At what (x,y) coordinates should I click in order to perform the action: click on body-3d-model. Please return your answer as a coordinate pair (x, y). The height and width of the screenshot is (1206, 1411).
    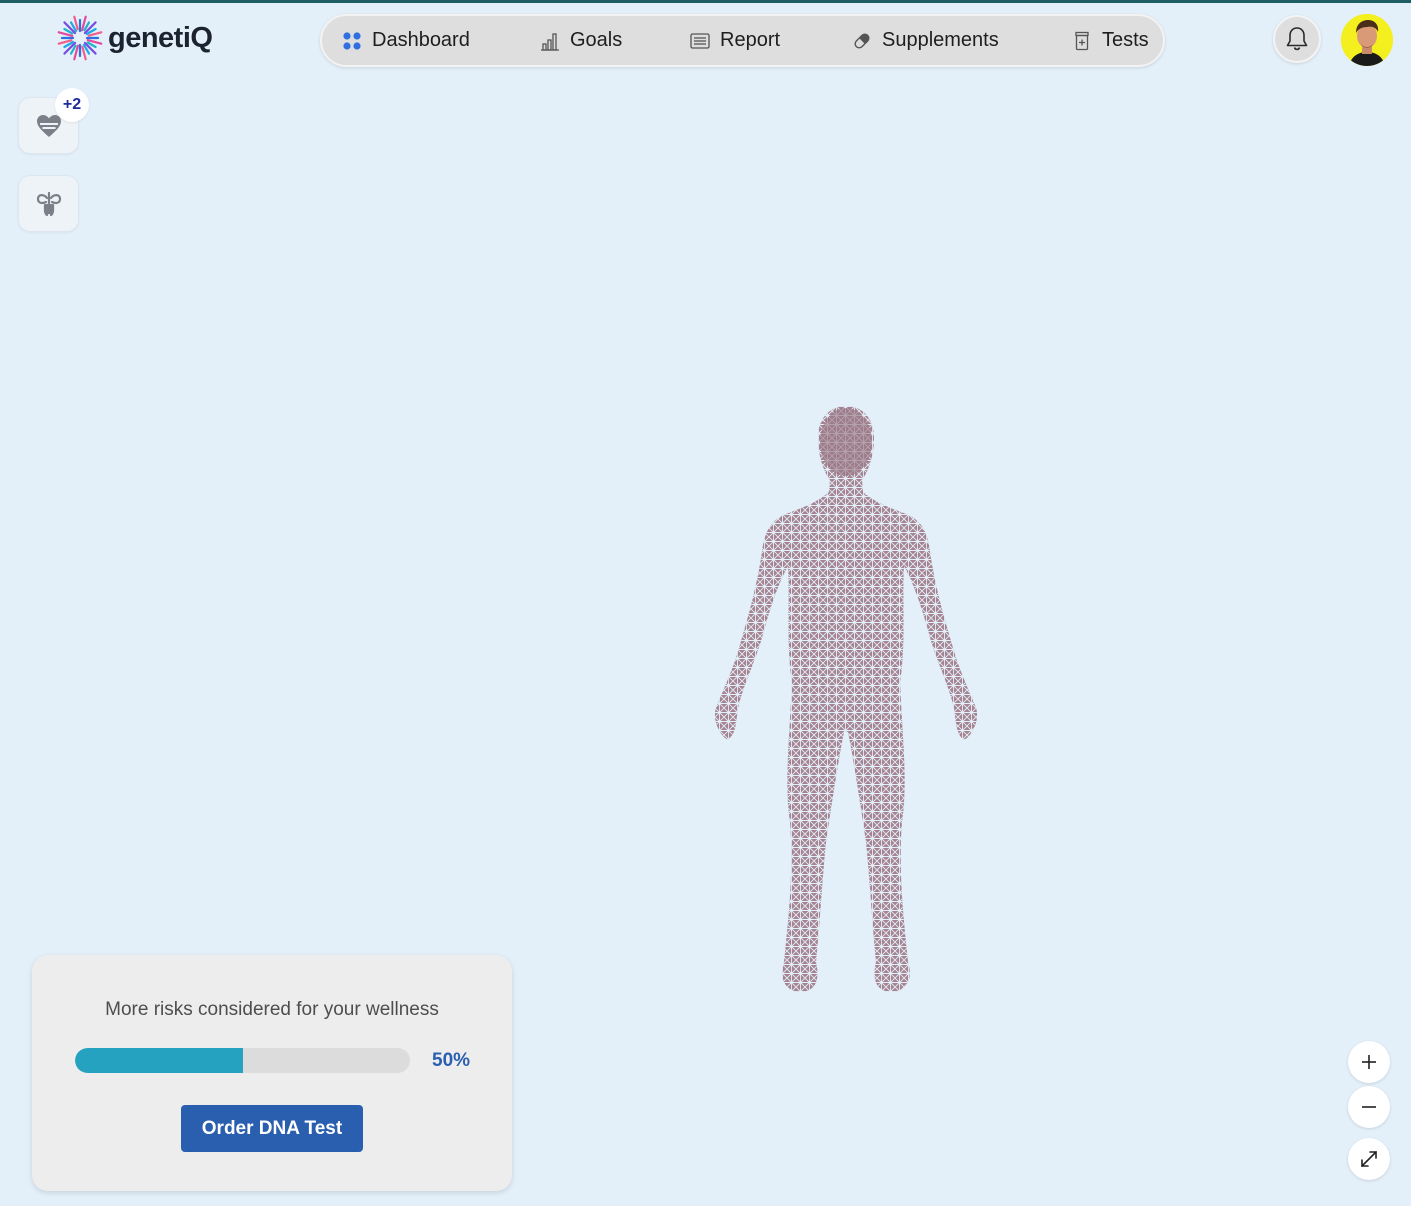
    Looking at the image, I should click on (846, 699).